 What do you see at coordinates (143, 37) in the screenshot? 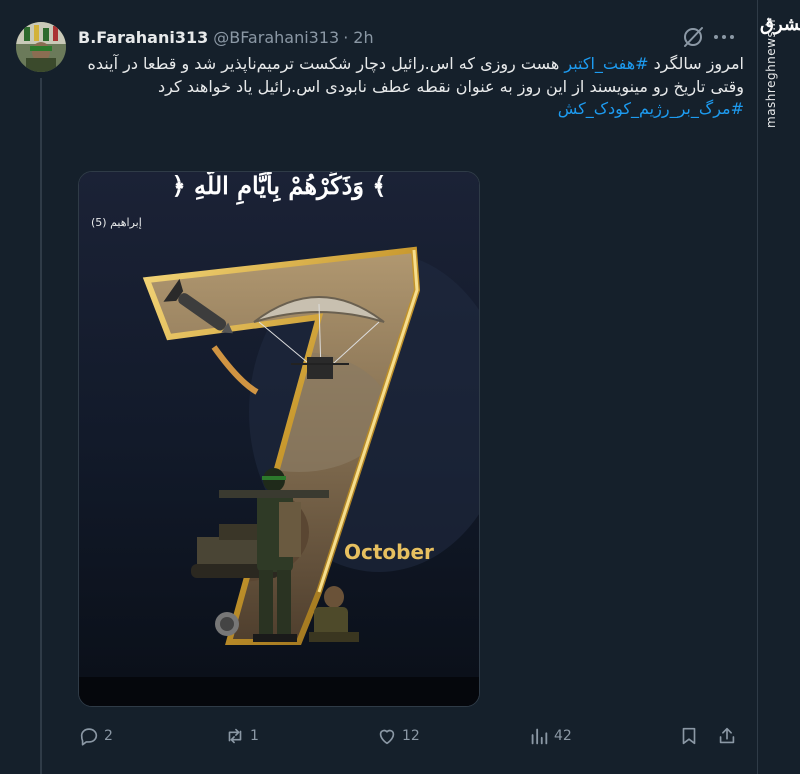
I see `author-name: B.Farahani313` at bounding box center [143, 37].